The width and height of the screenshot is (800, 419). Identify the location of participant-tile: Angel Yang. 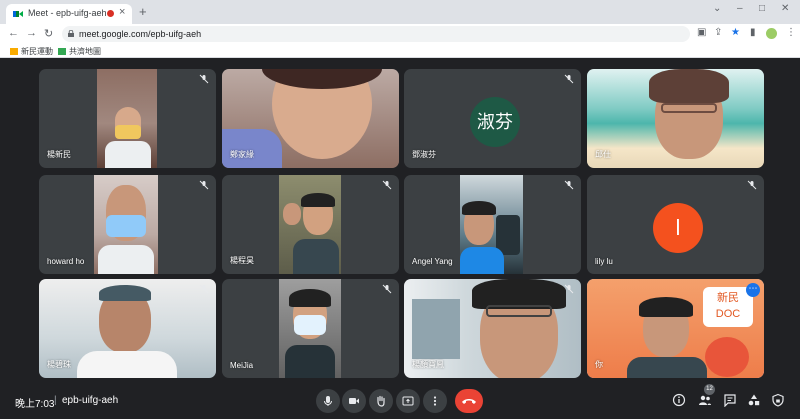
(492, 224).